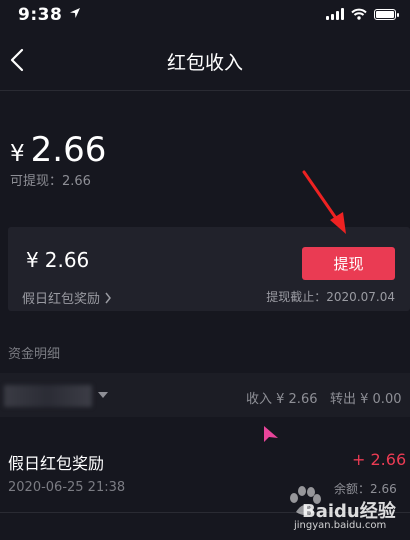 The width and height of the screenshot is (410, 540). I want to click on blurred-filter-selector, so click(48, 396).